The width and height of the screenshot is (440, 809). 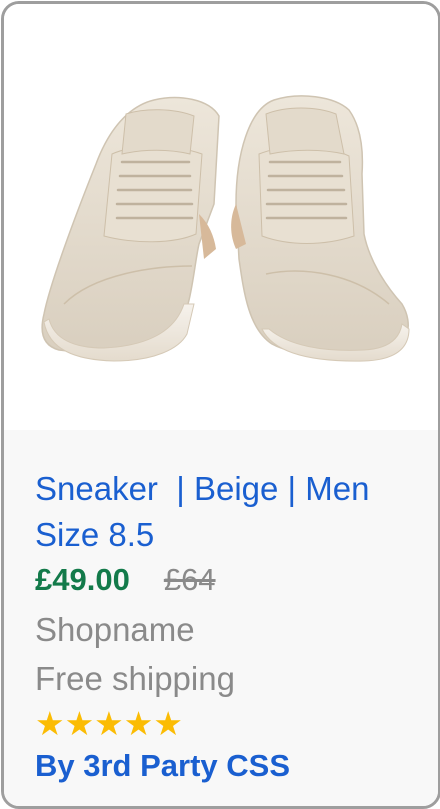 What do you see at coordinates (230, 512) in the screenshot?
I see `product-title-link: Sneaker | Beige | Men Size 8.5` at bounding box center [230, 512].